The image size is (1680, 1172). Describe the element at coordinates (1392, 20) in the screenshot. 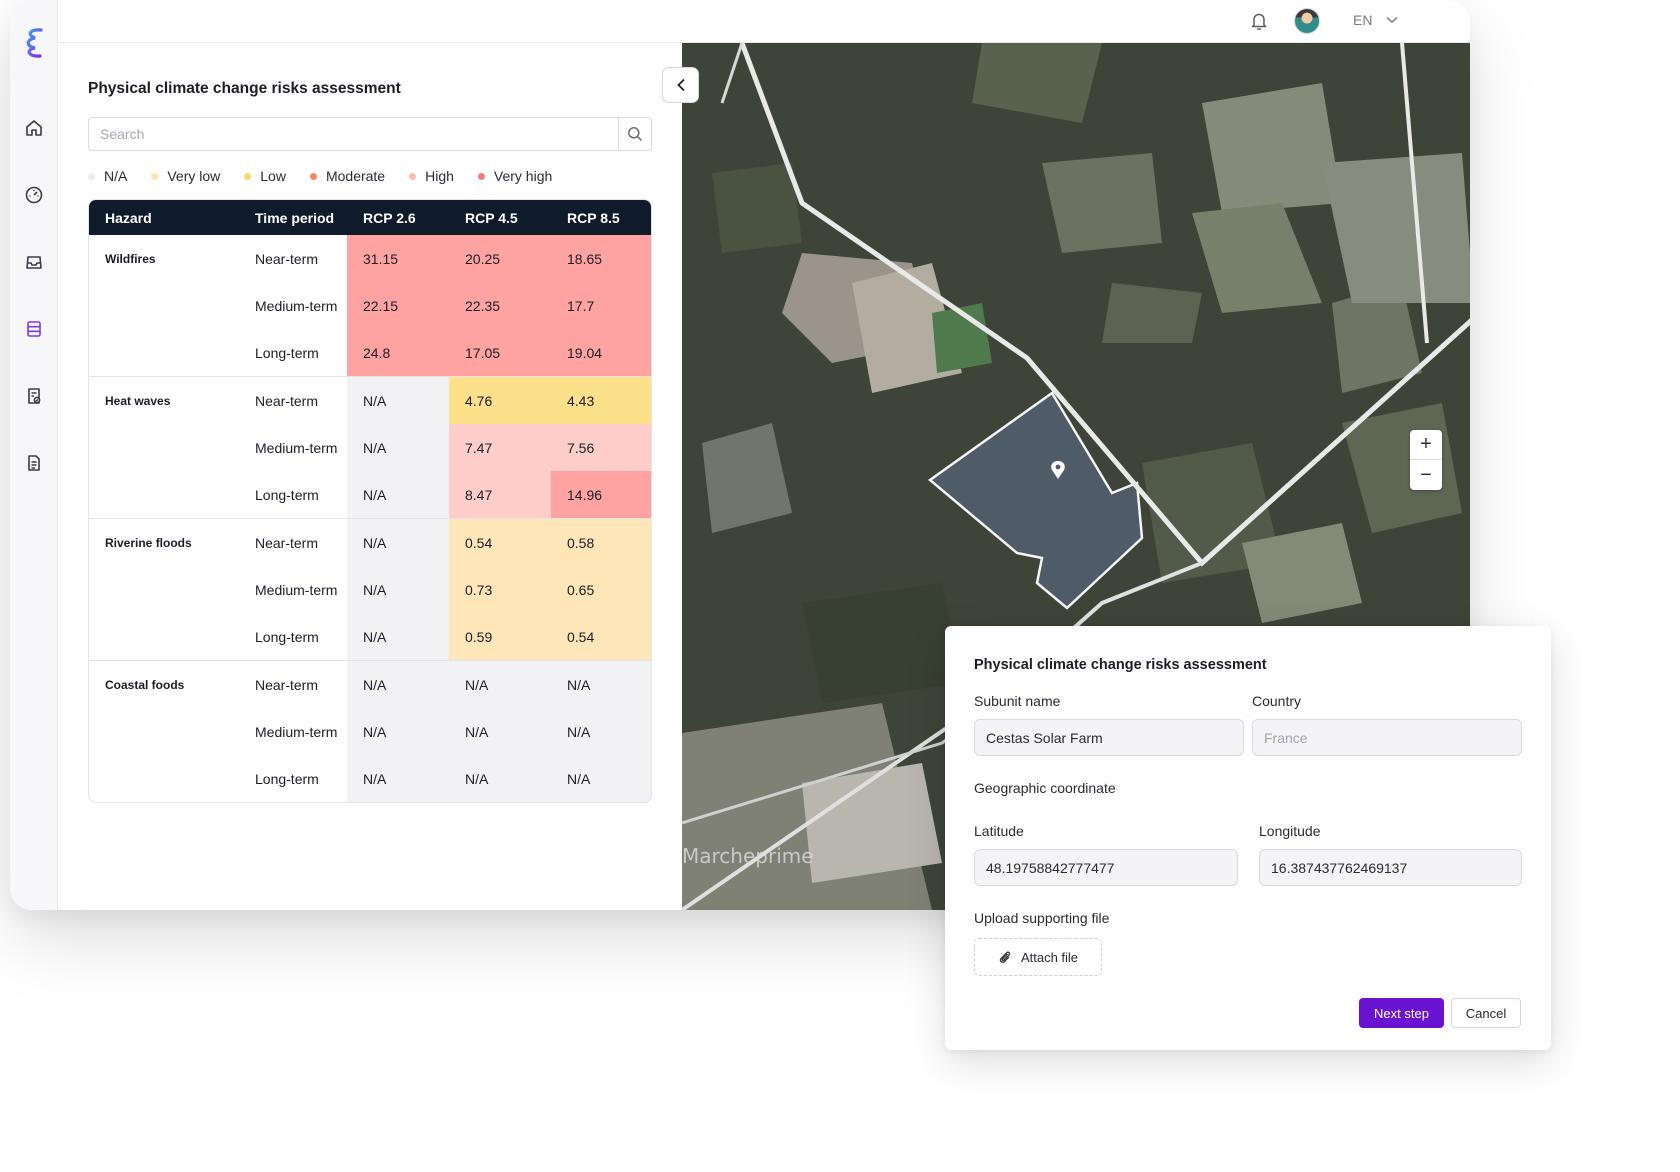

I see `chevron-down-icon` at that location.